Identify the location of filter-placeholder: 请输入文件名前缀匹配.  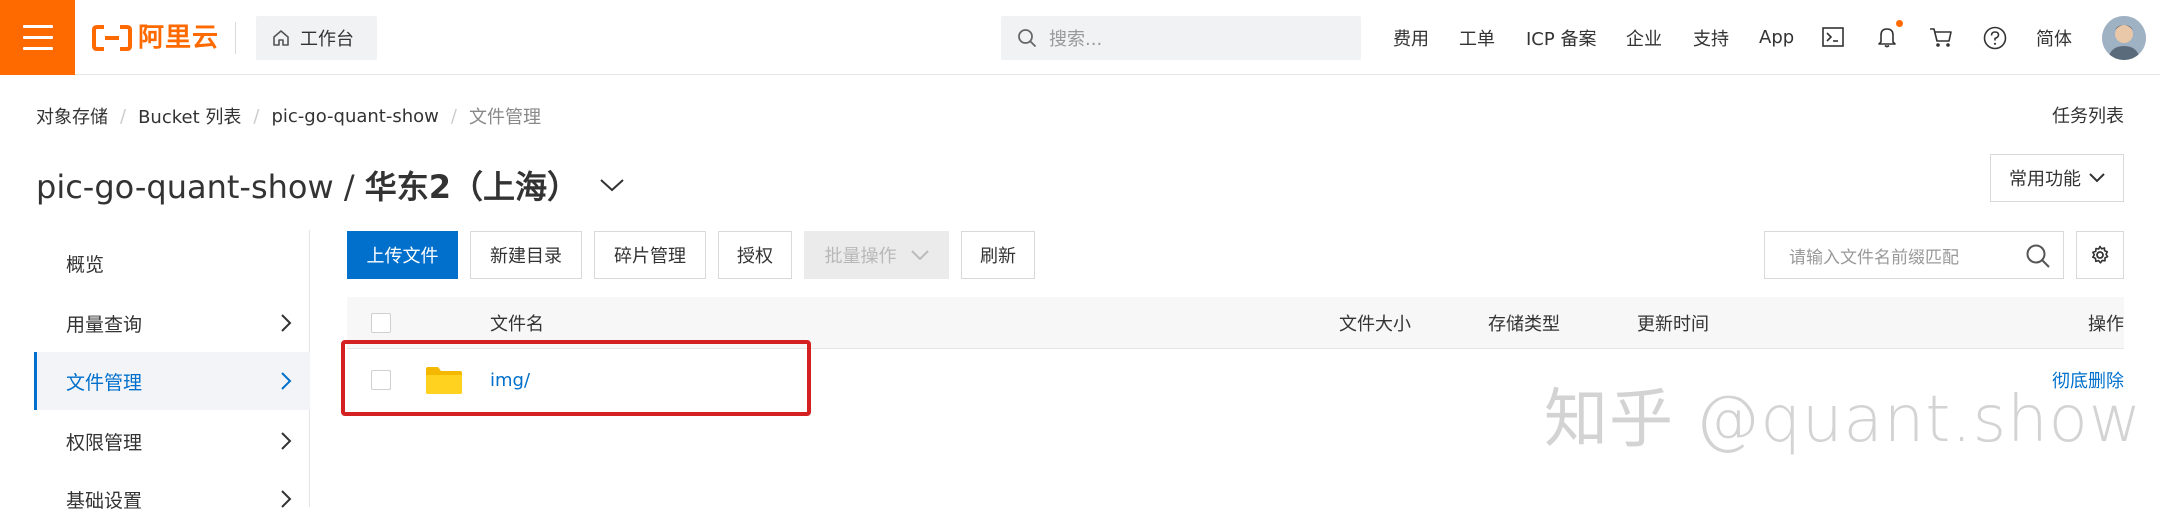
(1874, 257).